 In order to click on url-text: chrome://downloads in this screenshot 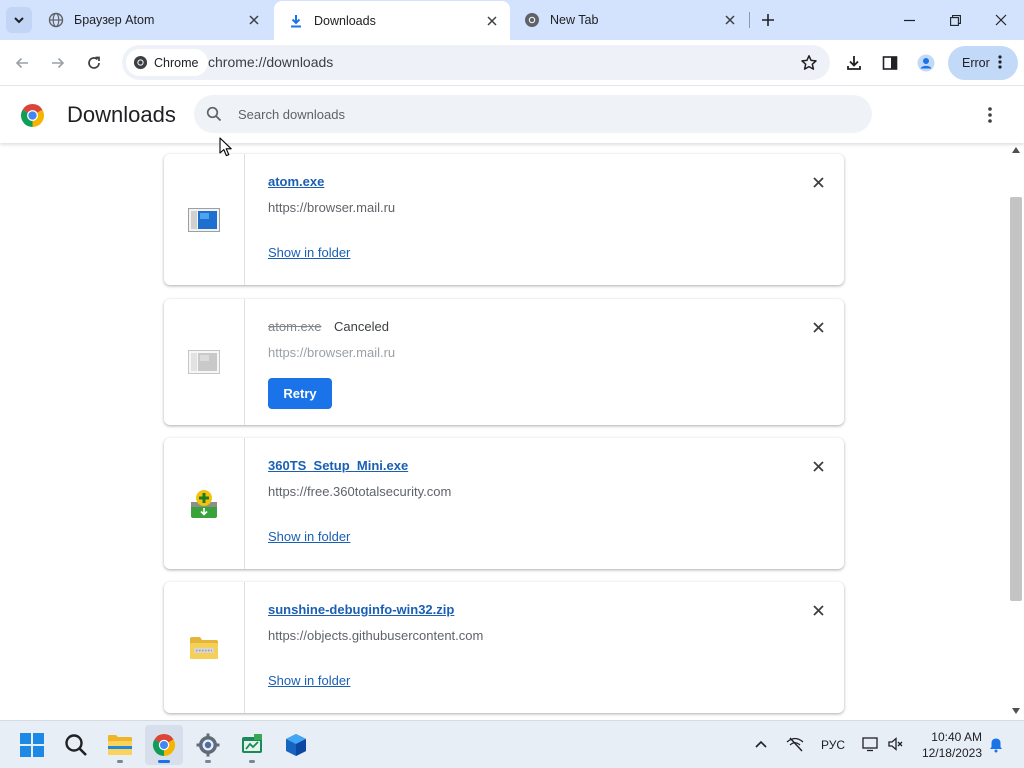, I will do `click(270, 62)`.